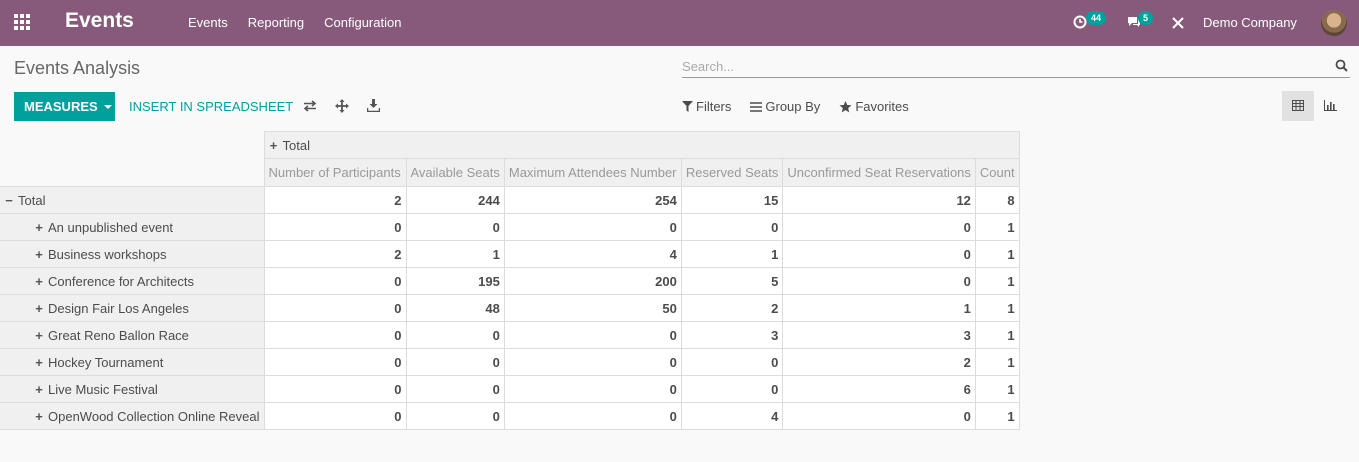 This screenshot has width=1359, height=462. What do you see at coordinates (1080, 22) in the screenshot?
I see `activity-clock-icon` at bounding box center [1080, 22].